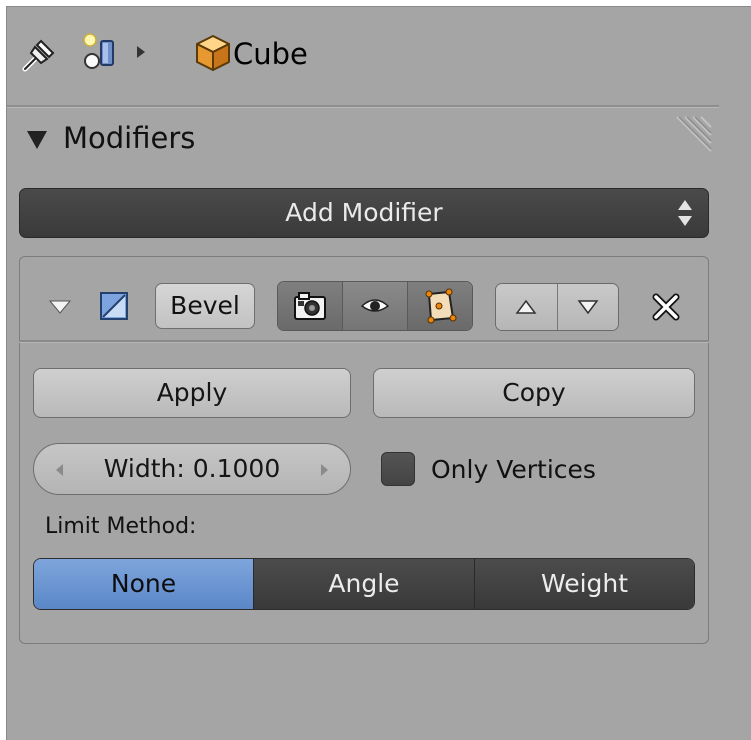 The image size is (751, 740). What do you see at coordinates (37, 140) in the screenshot?
I see `panel-collapse-icon` at bounding box center [37, 140].